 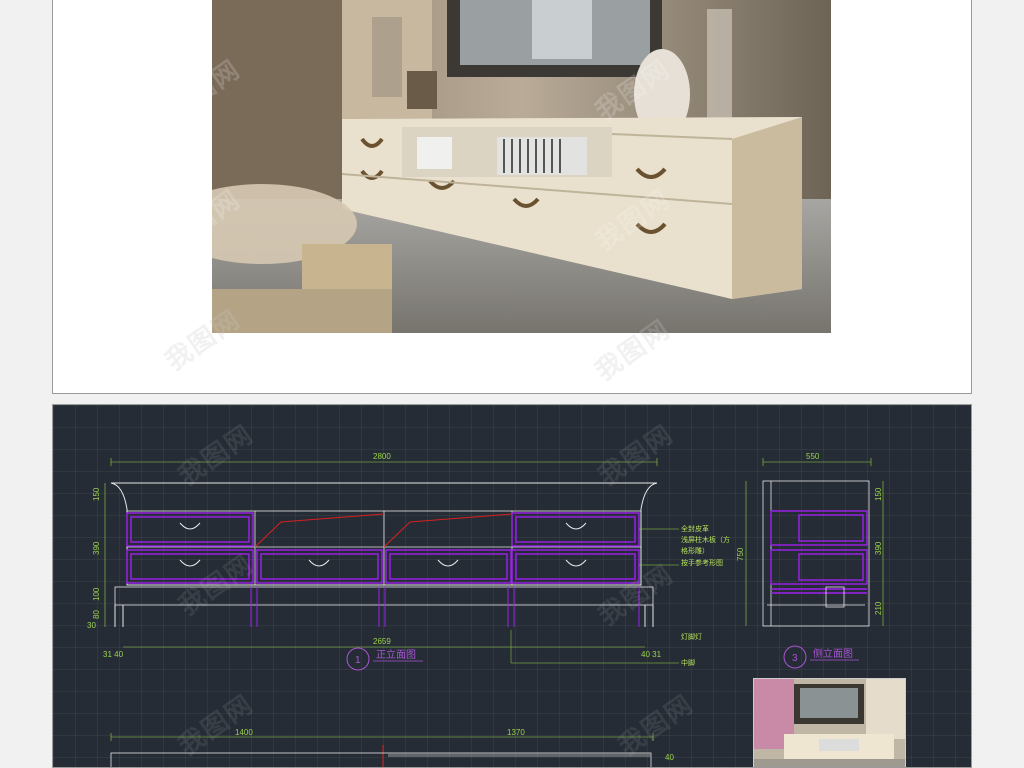 What do you see at coordinates (813, 456) in the screenshot?
I see `dim-side-width: 550` at bounding box center [813, 456].